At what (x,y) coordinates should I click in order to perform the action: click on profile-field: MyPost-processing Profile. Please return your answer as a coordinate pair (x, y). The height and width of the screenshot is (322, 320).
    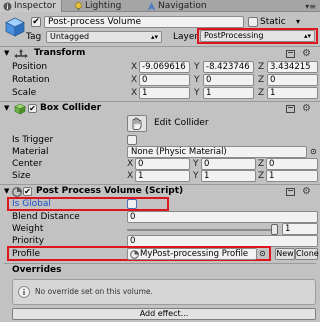
    Looking at the image, I should click on (192, 254).